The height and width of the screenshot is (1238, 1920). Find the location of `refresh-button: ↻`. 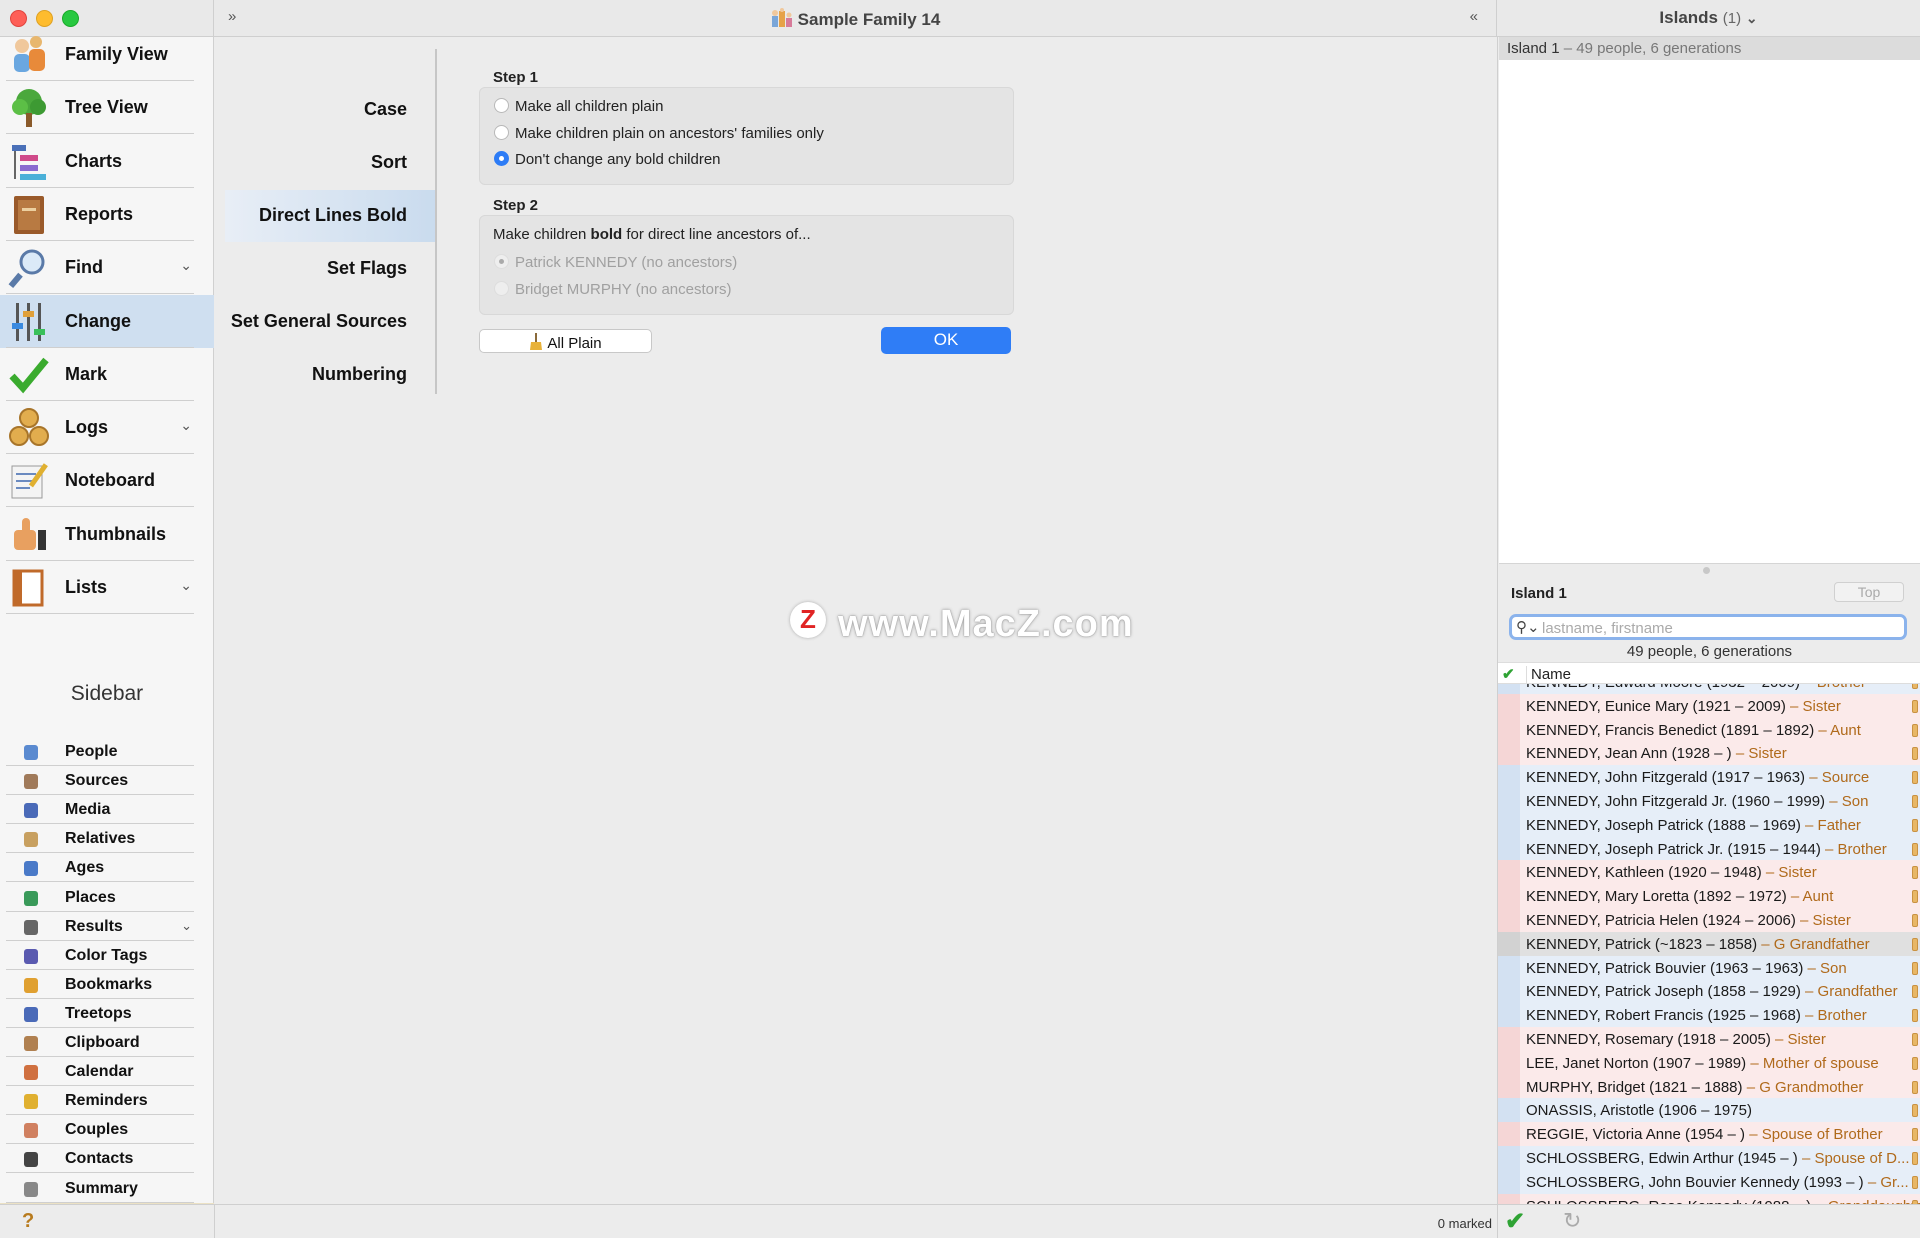

refresh-button: ↻ is located at coordinates (1572, 1221).